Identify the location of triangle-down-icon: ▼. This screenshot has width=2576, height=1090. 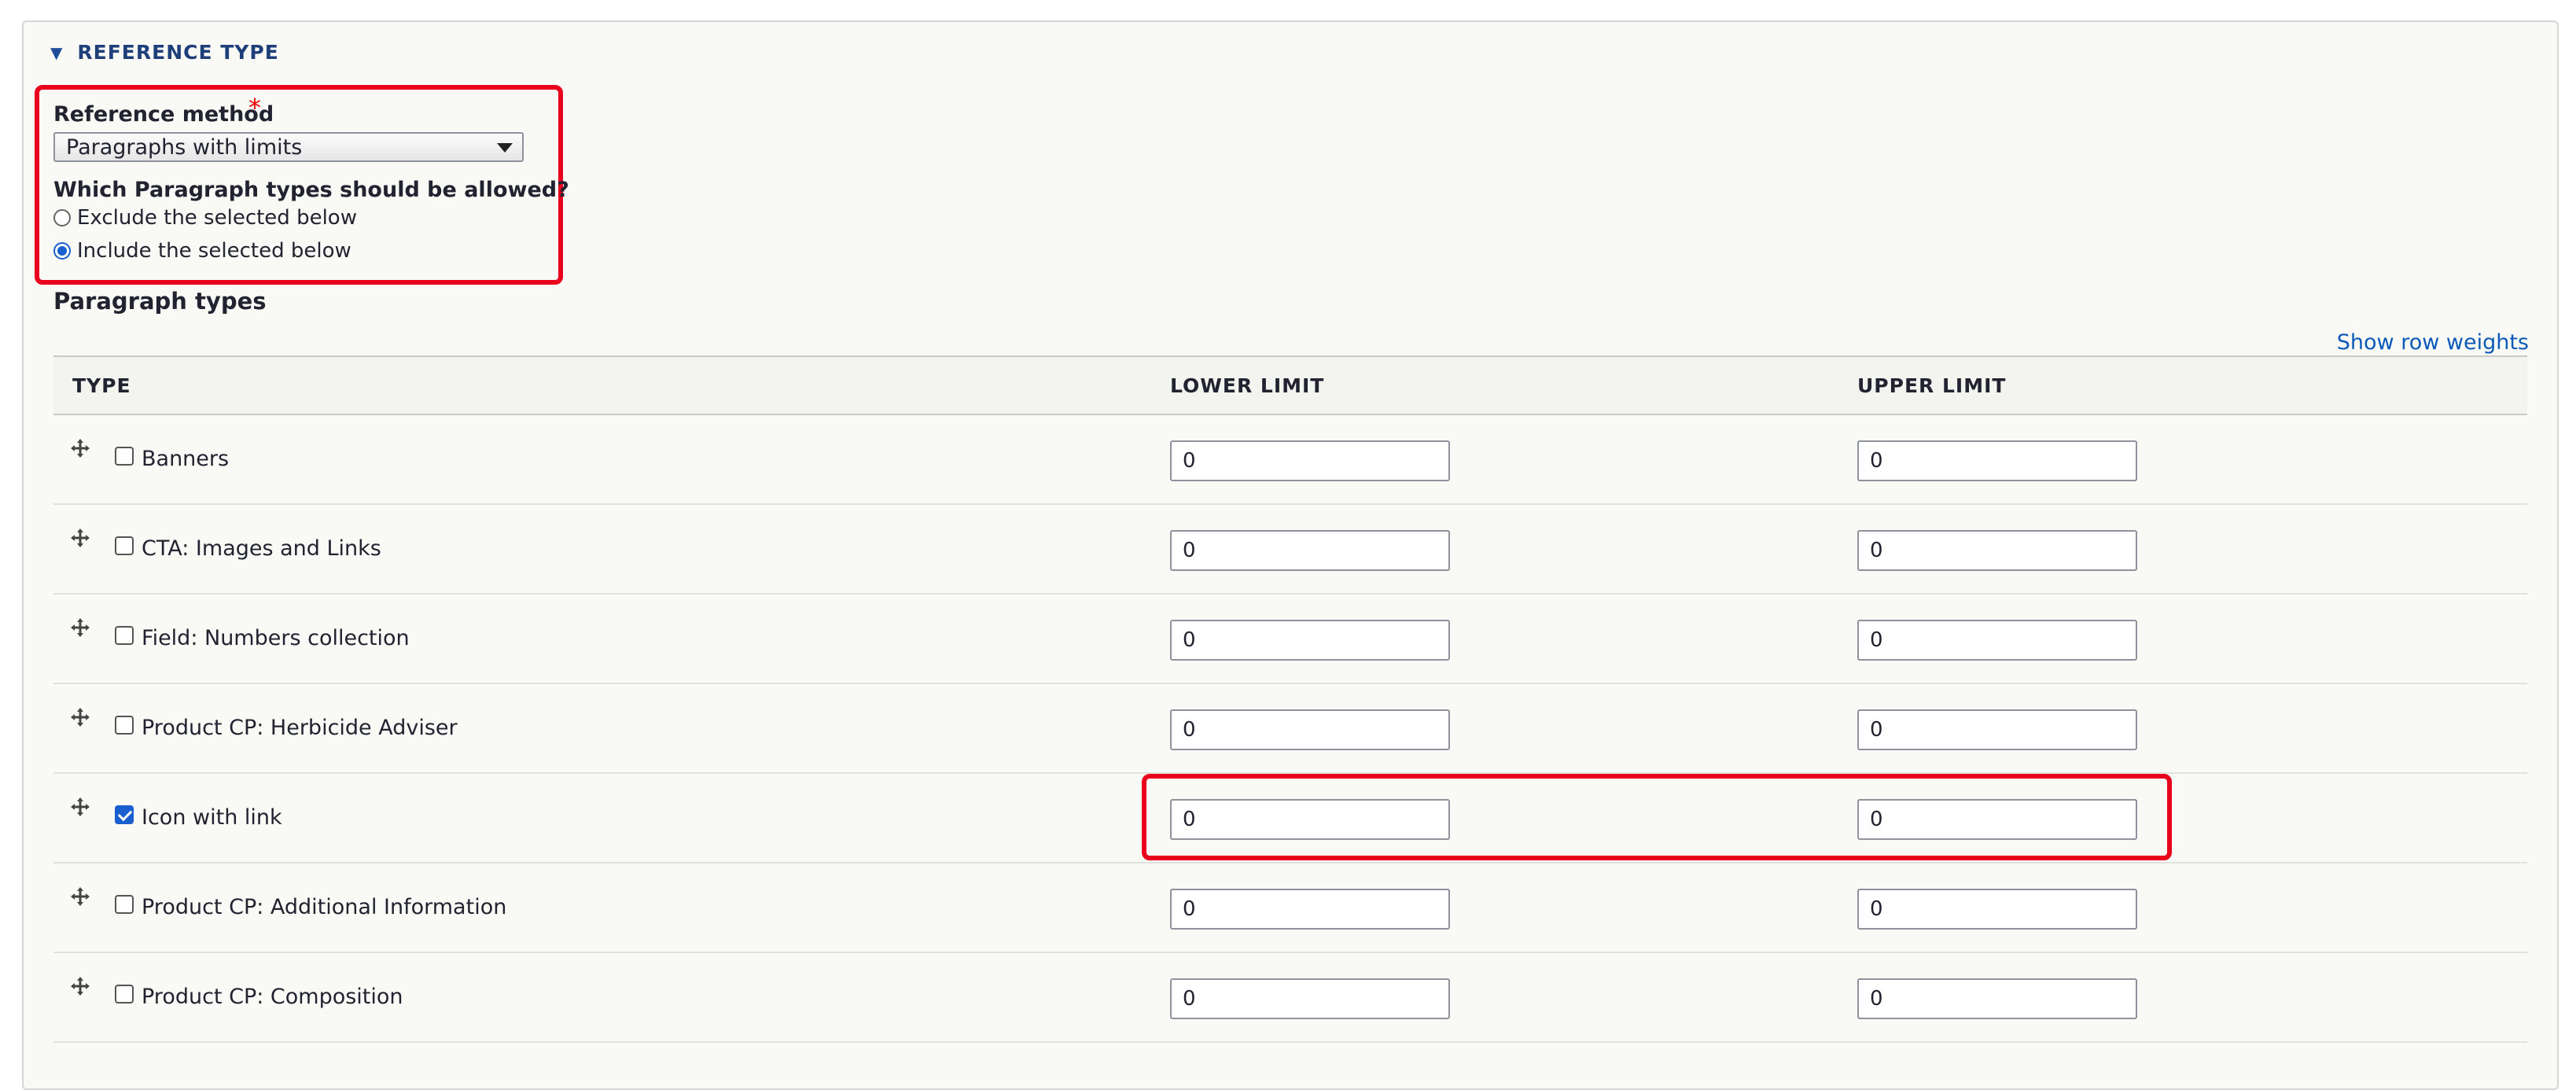
(57, 52).